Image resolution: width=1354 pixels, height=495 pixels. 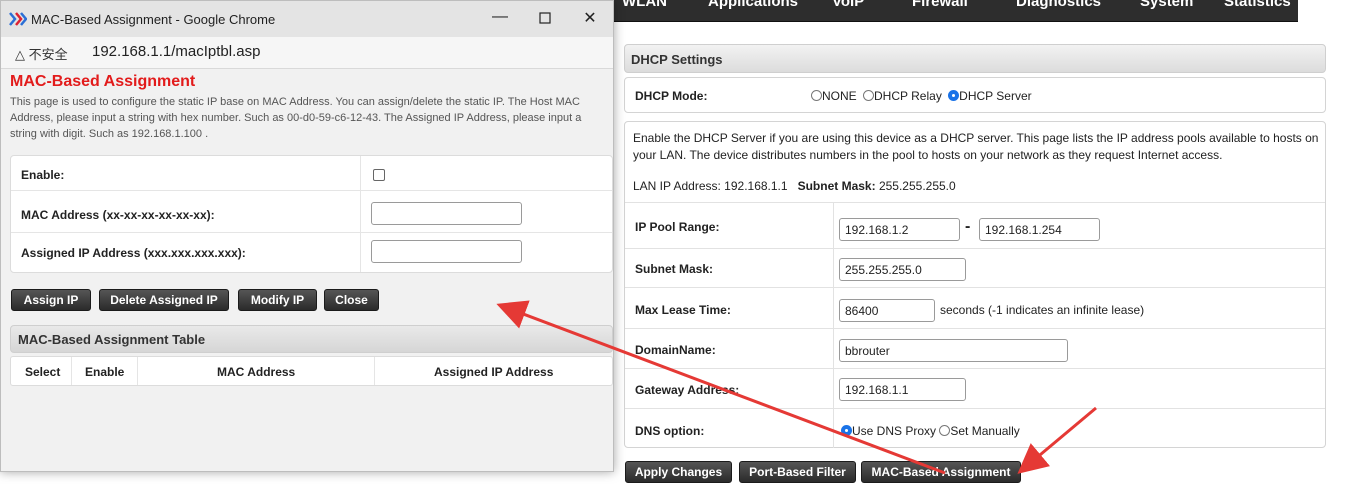 I want to click on dhcp-mode-label: DHCP Mode:, so click(x=671, y=96).